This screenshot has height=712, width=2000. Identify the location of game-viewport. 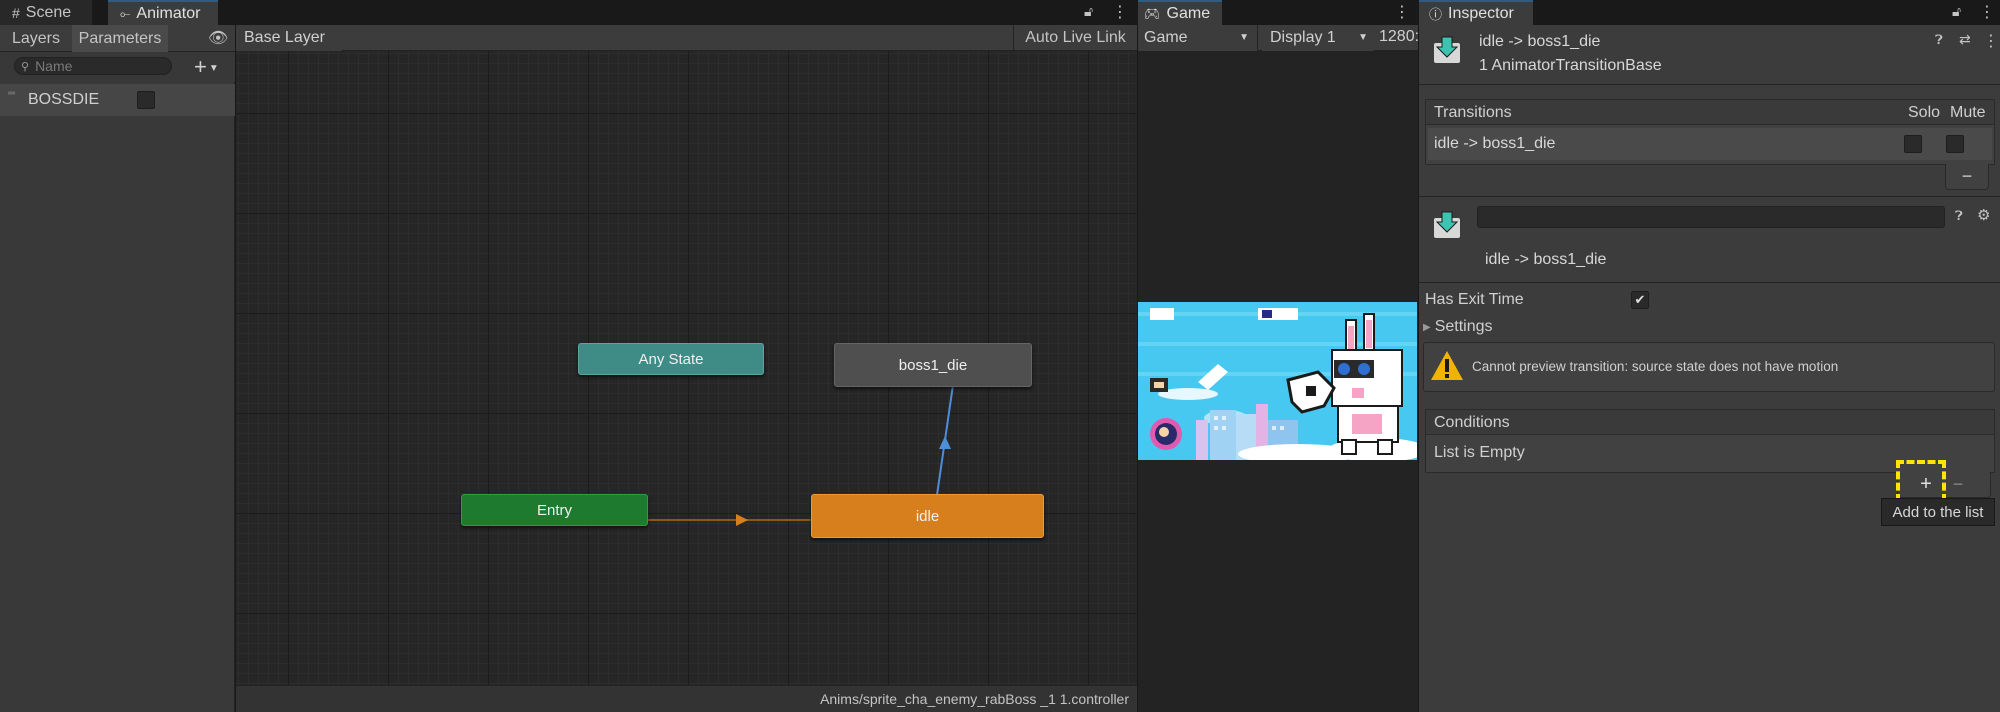
(1277, 381).